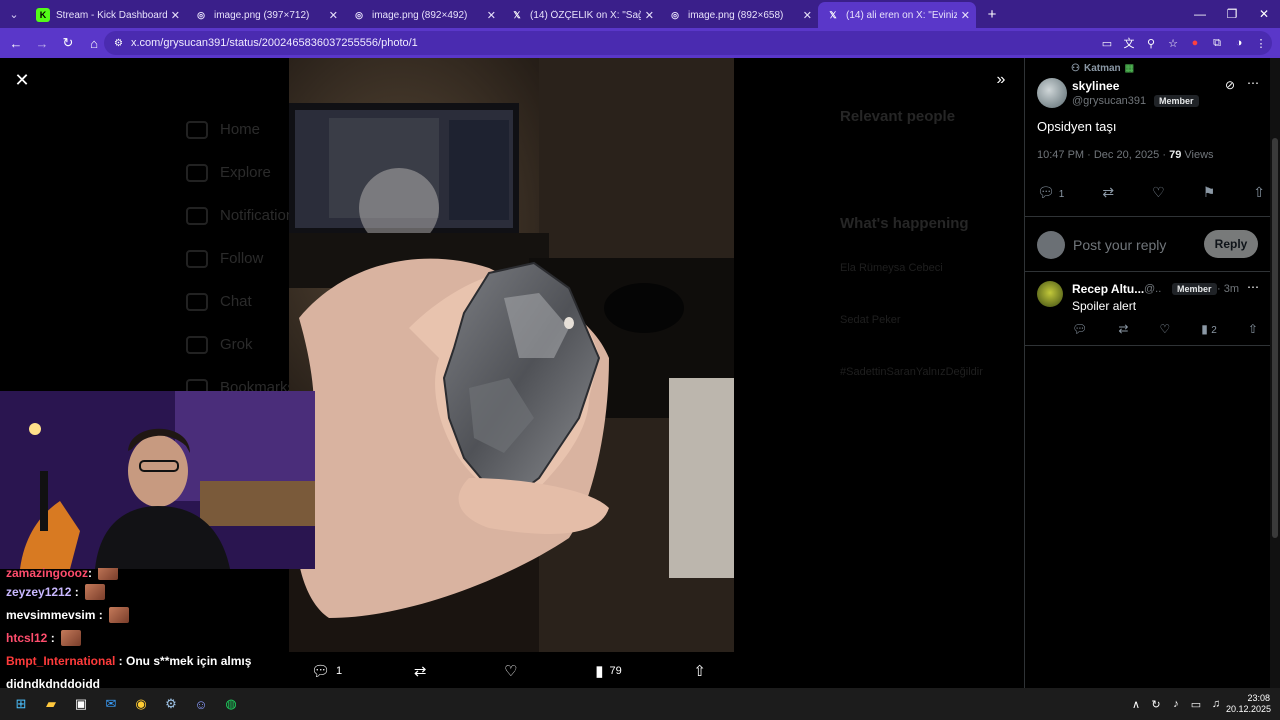 This screenshot has width=1280, height=720. I want to click on zoom-icon: ⚲, so click(1151, 43).